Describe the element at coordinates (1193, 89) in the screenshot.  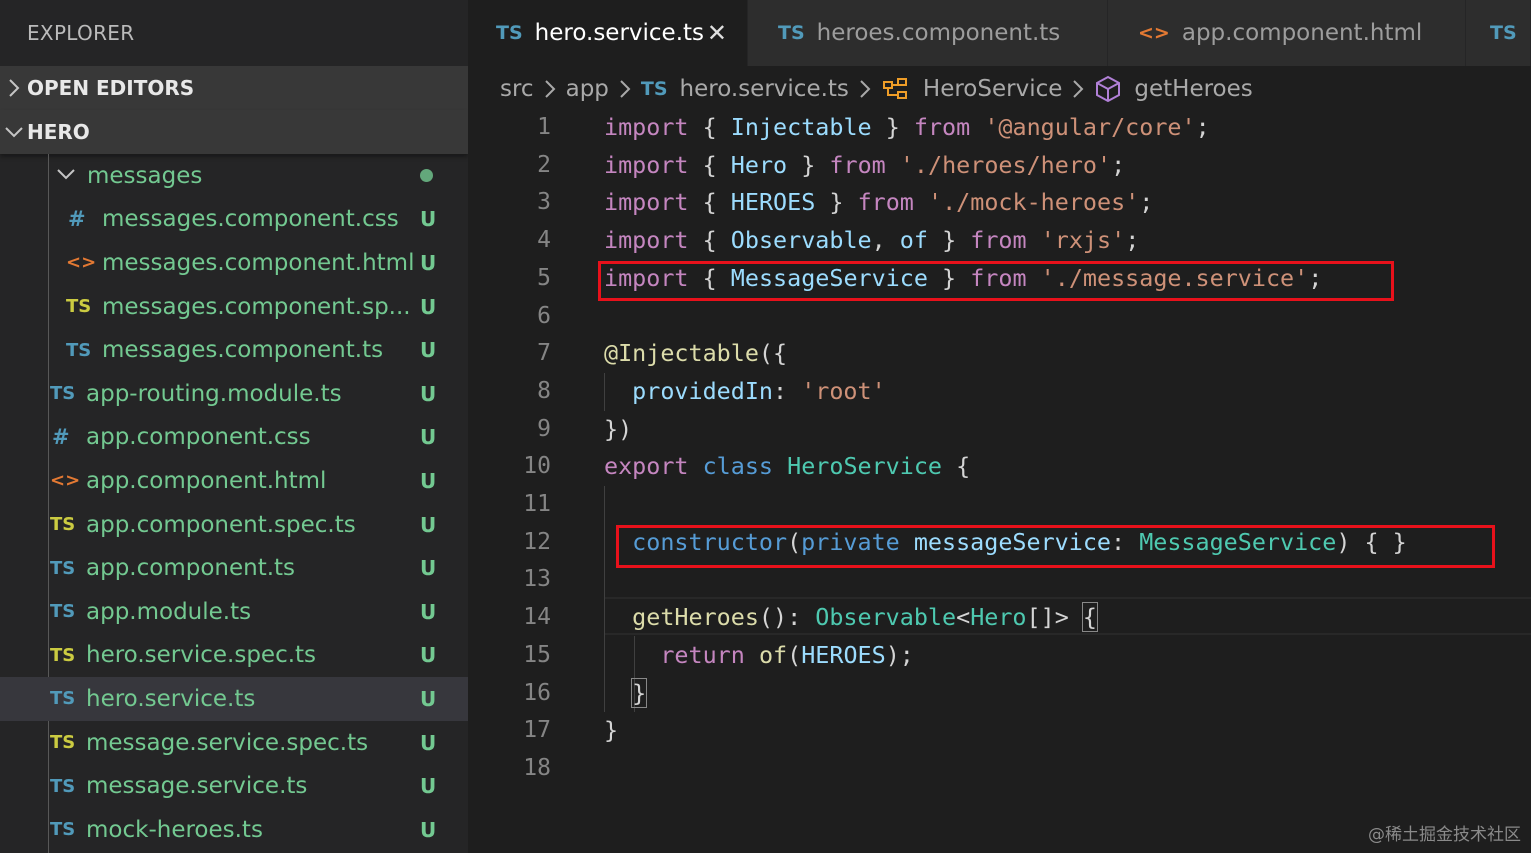
I see `breadcrumb-item: getHeroes` at that location.